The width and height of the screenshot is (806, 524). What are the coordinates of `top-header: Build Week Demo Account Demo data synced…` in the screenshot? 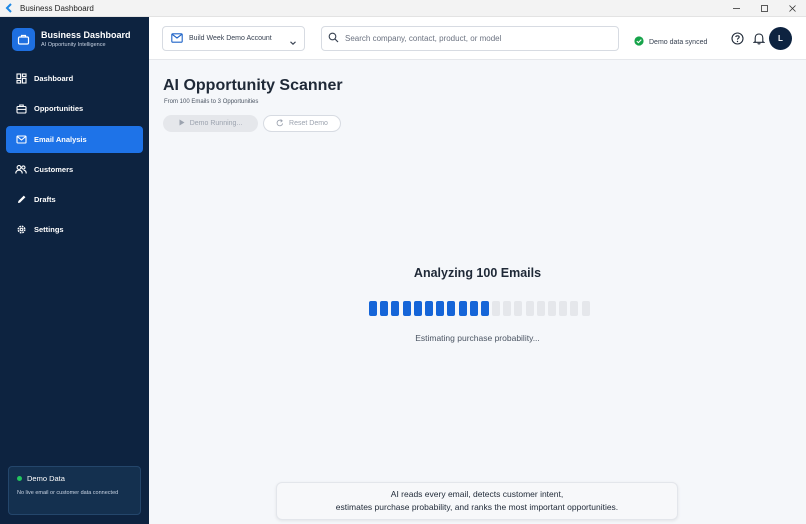 It's located at (477, 38).